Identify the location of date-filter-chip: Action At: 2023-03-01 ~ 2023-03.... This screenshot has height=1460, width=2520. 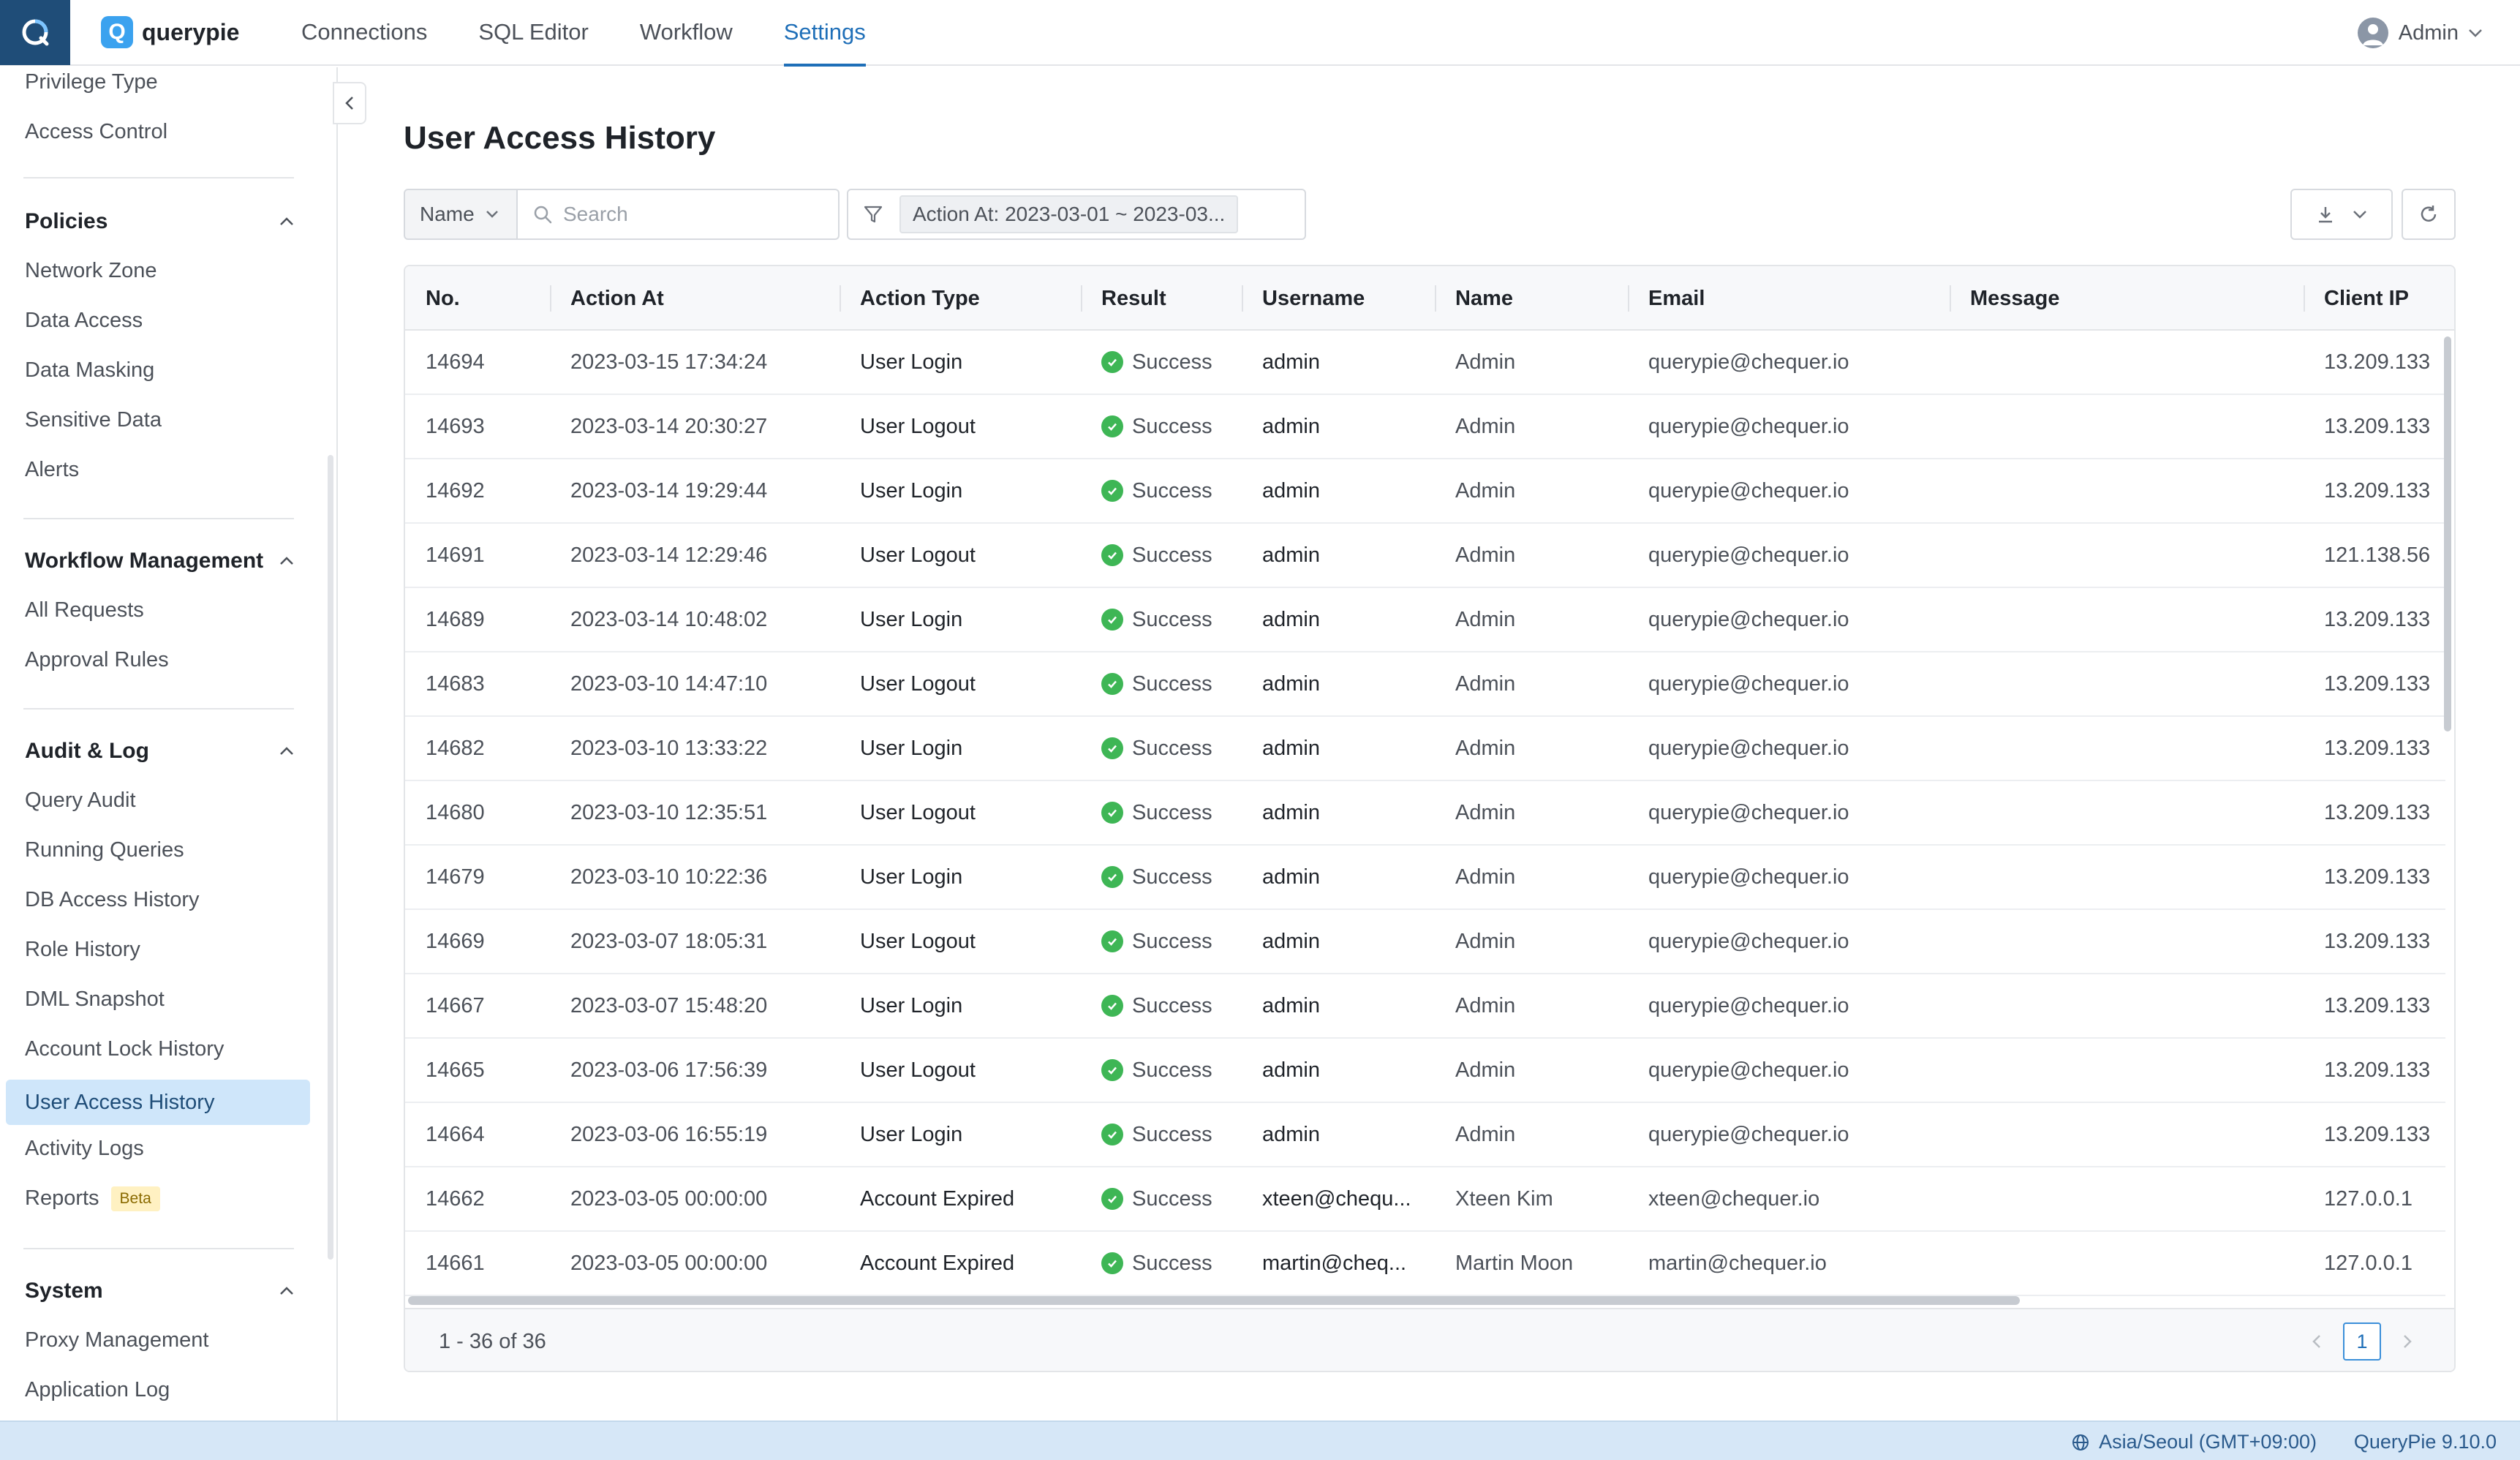
(1069, 214).